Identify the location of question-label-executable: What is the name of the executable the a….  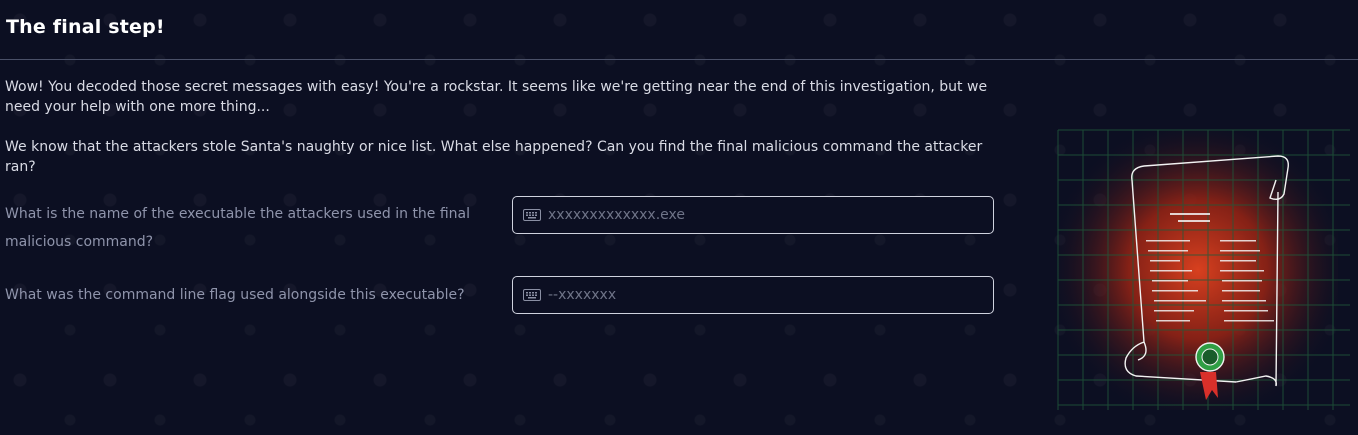
(238, 228).